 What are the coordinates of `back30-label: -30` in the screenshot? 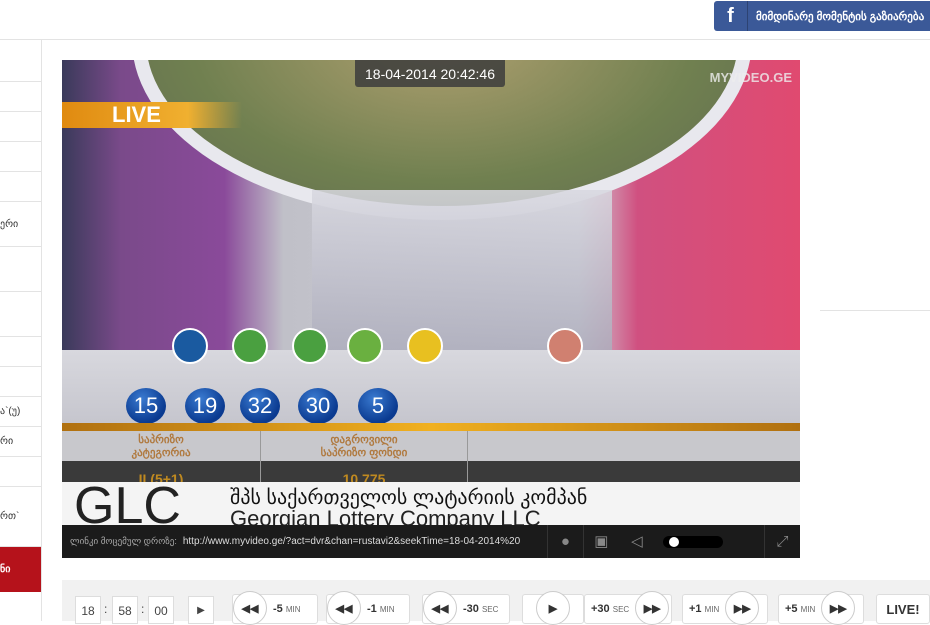 It's located at (471, 609).